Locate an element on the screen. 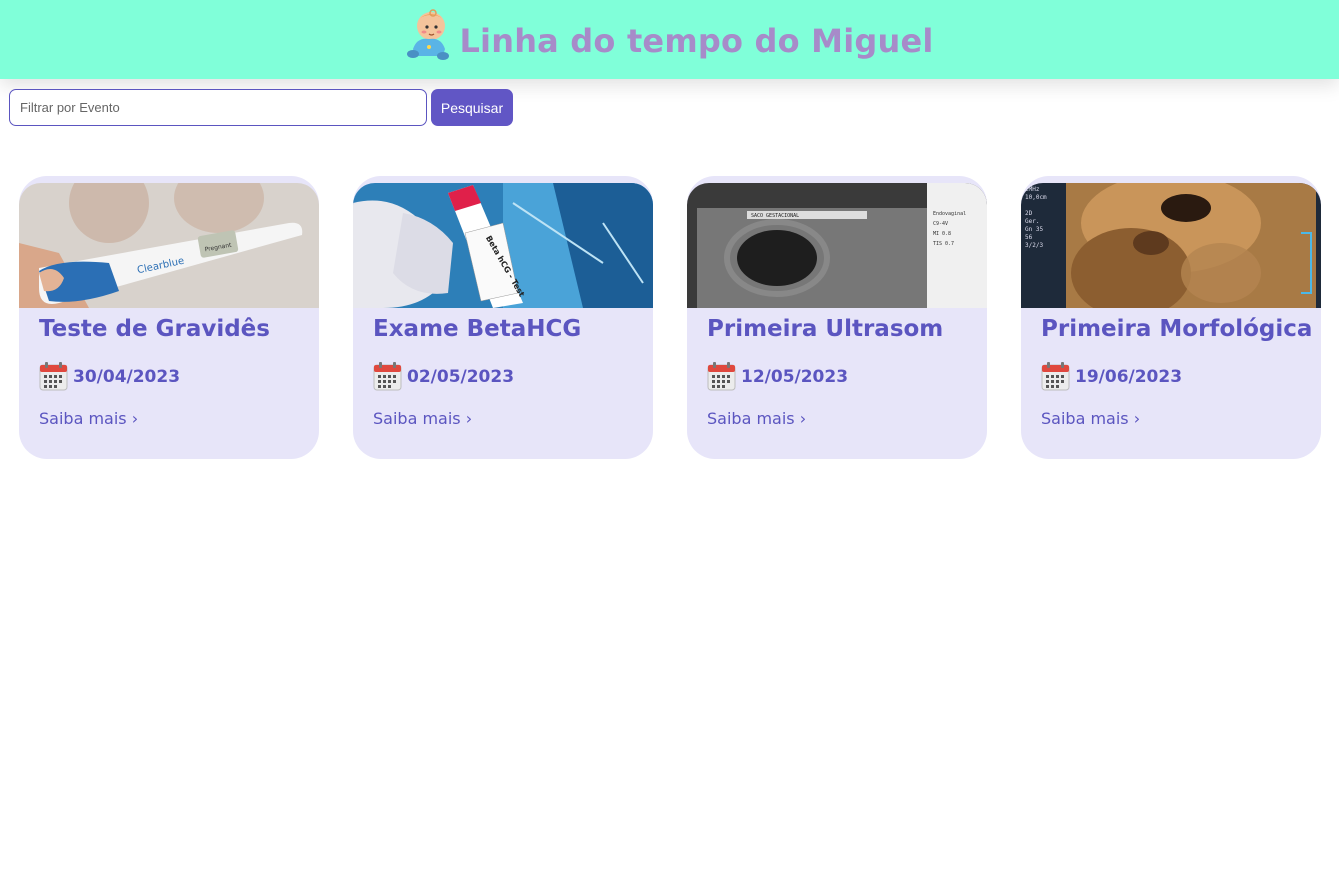  header-content: Linha do tempo do Miguel is located at coordinates (669, 37).